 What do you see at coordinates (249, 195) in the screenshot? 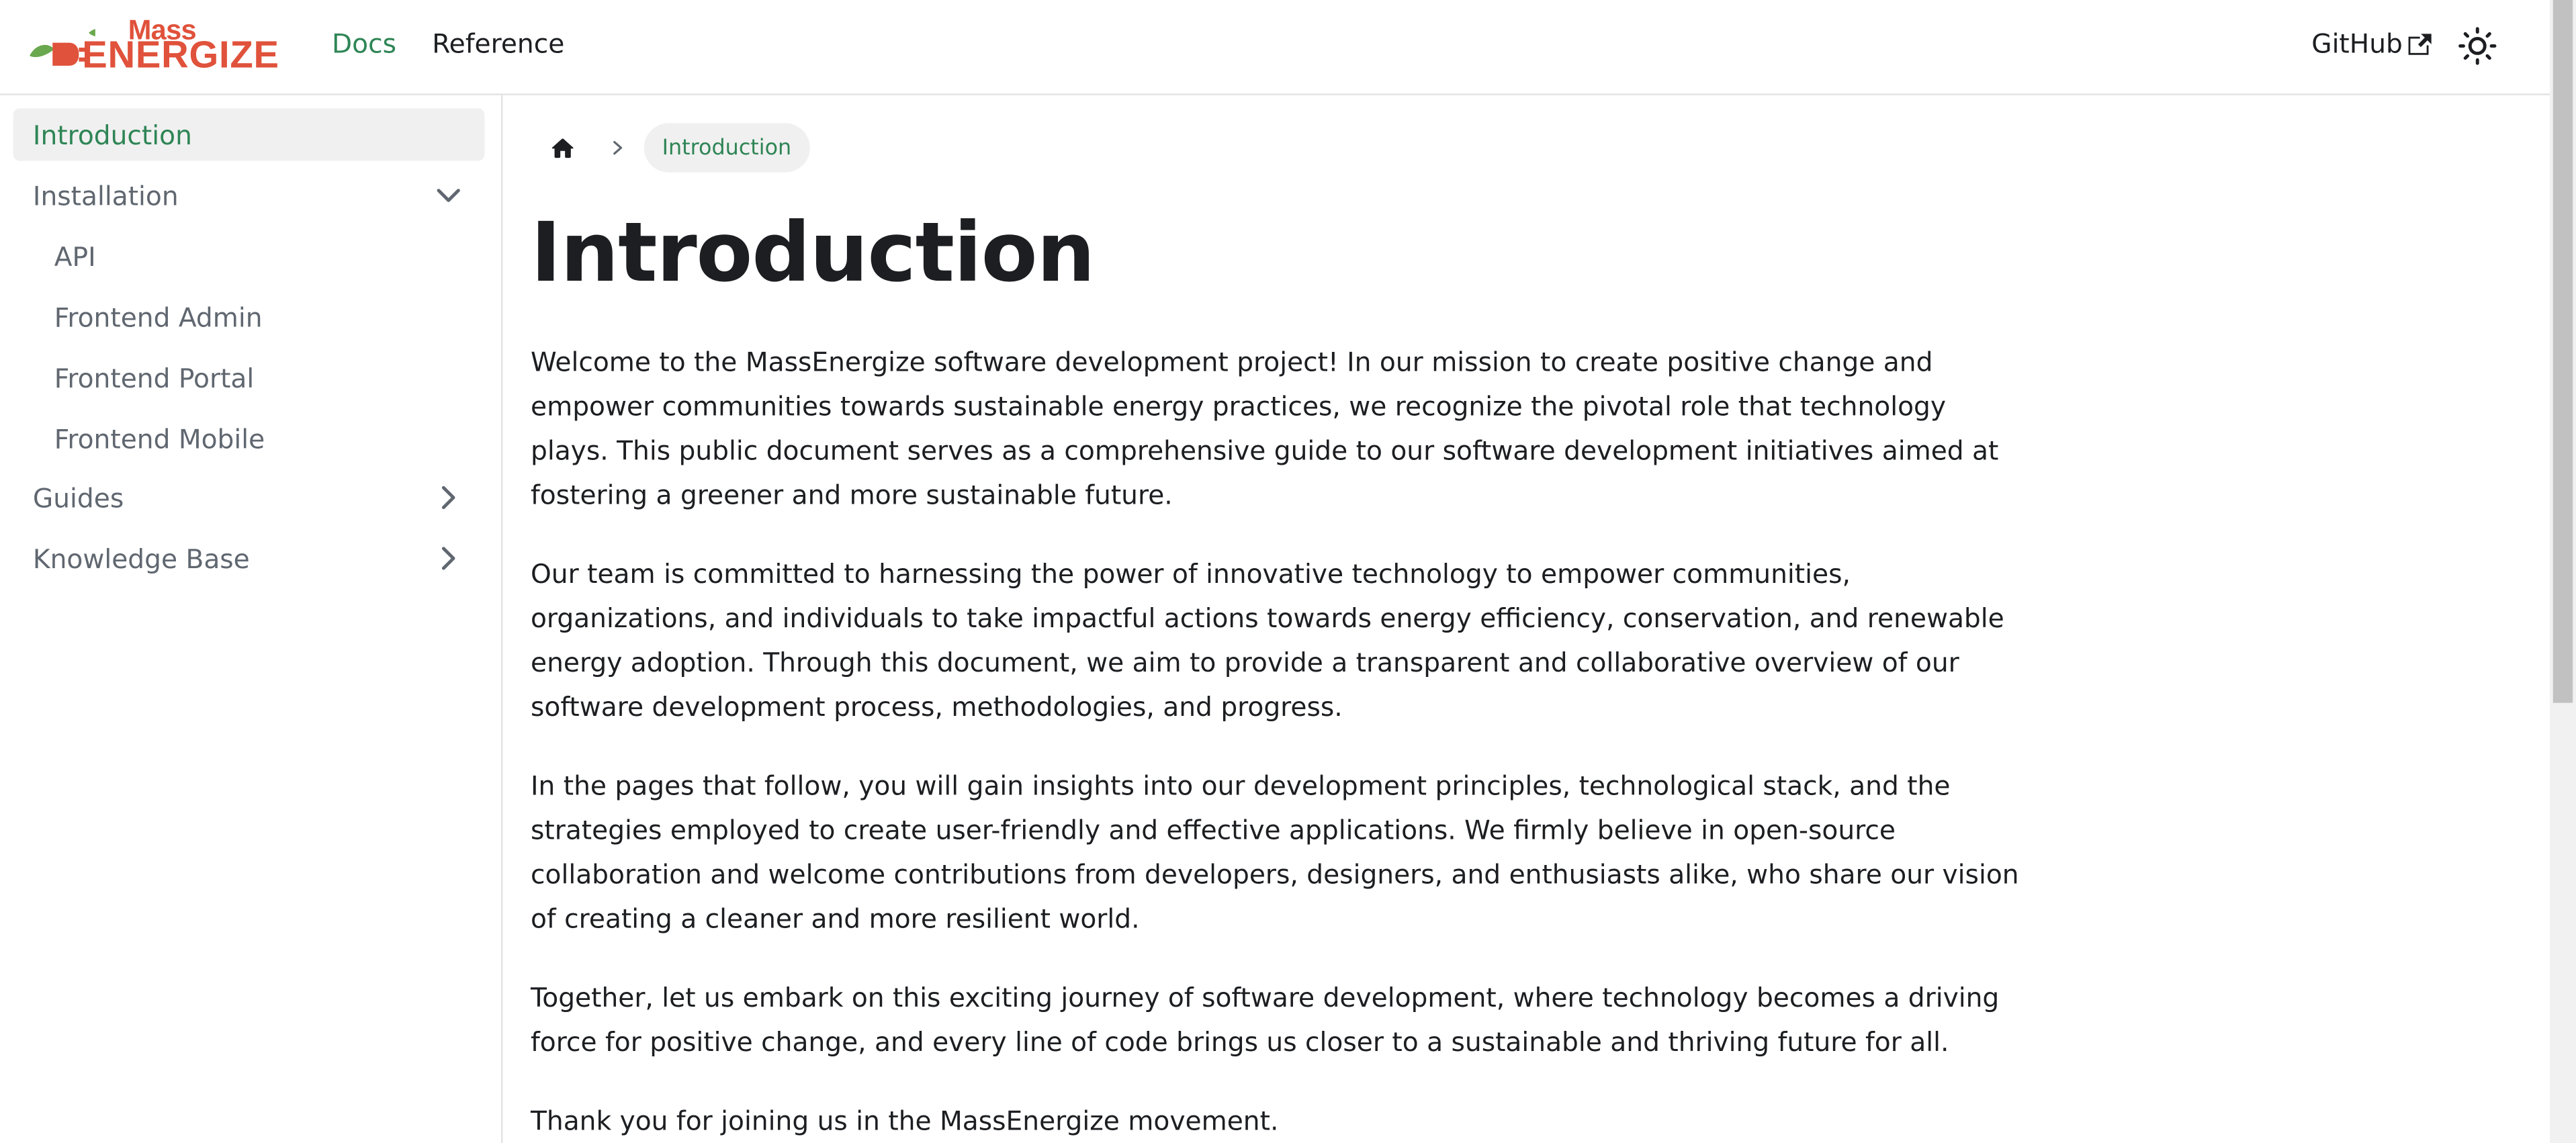
I see `sidebar-item-installation: Installation` at bounding box center [249, 195].